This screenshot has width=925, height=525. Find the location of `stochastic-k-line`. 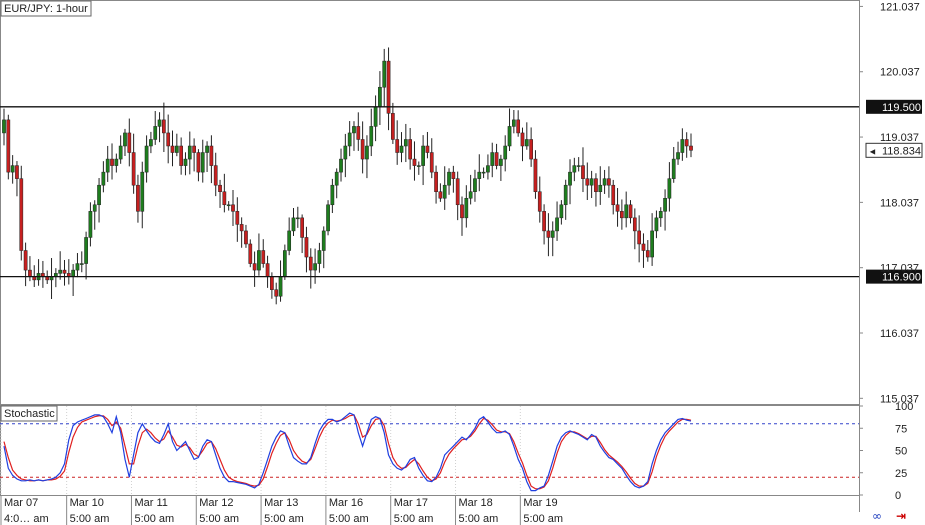

stochastic-k-line is located at coordinates (347, 452).